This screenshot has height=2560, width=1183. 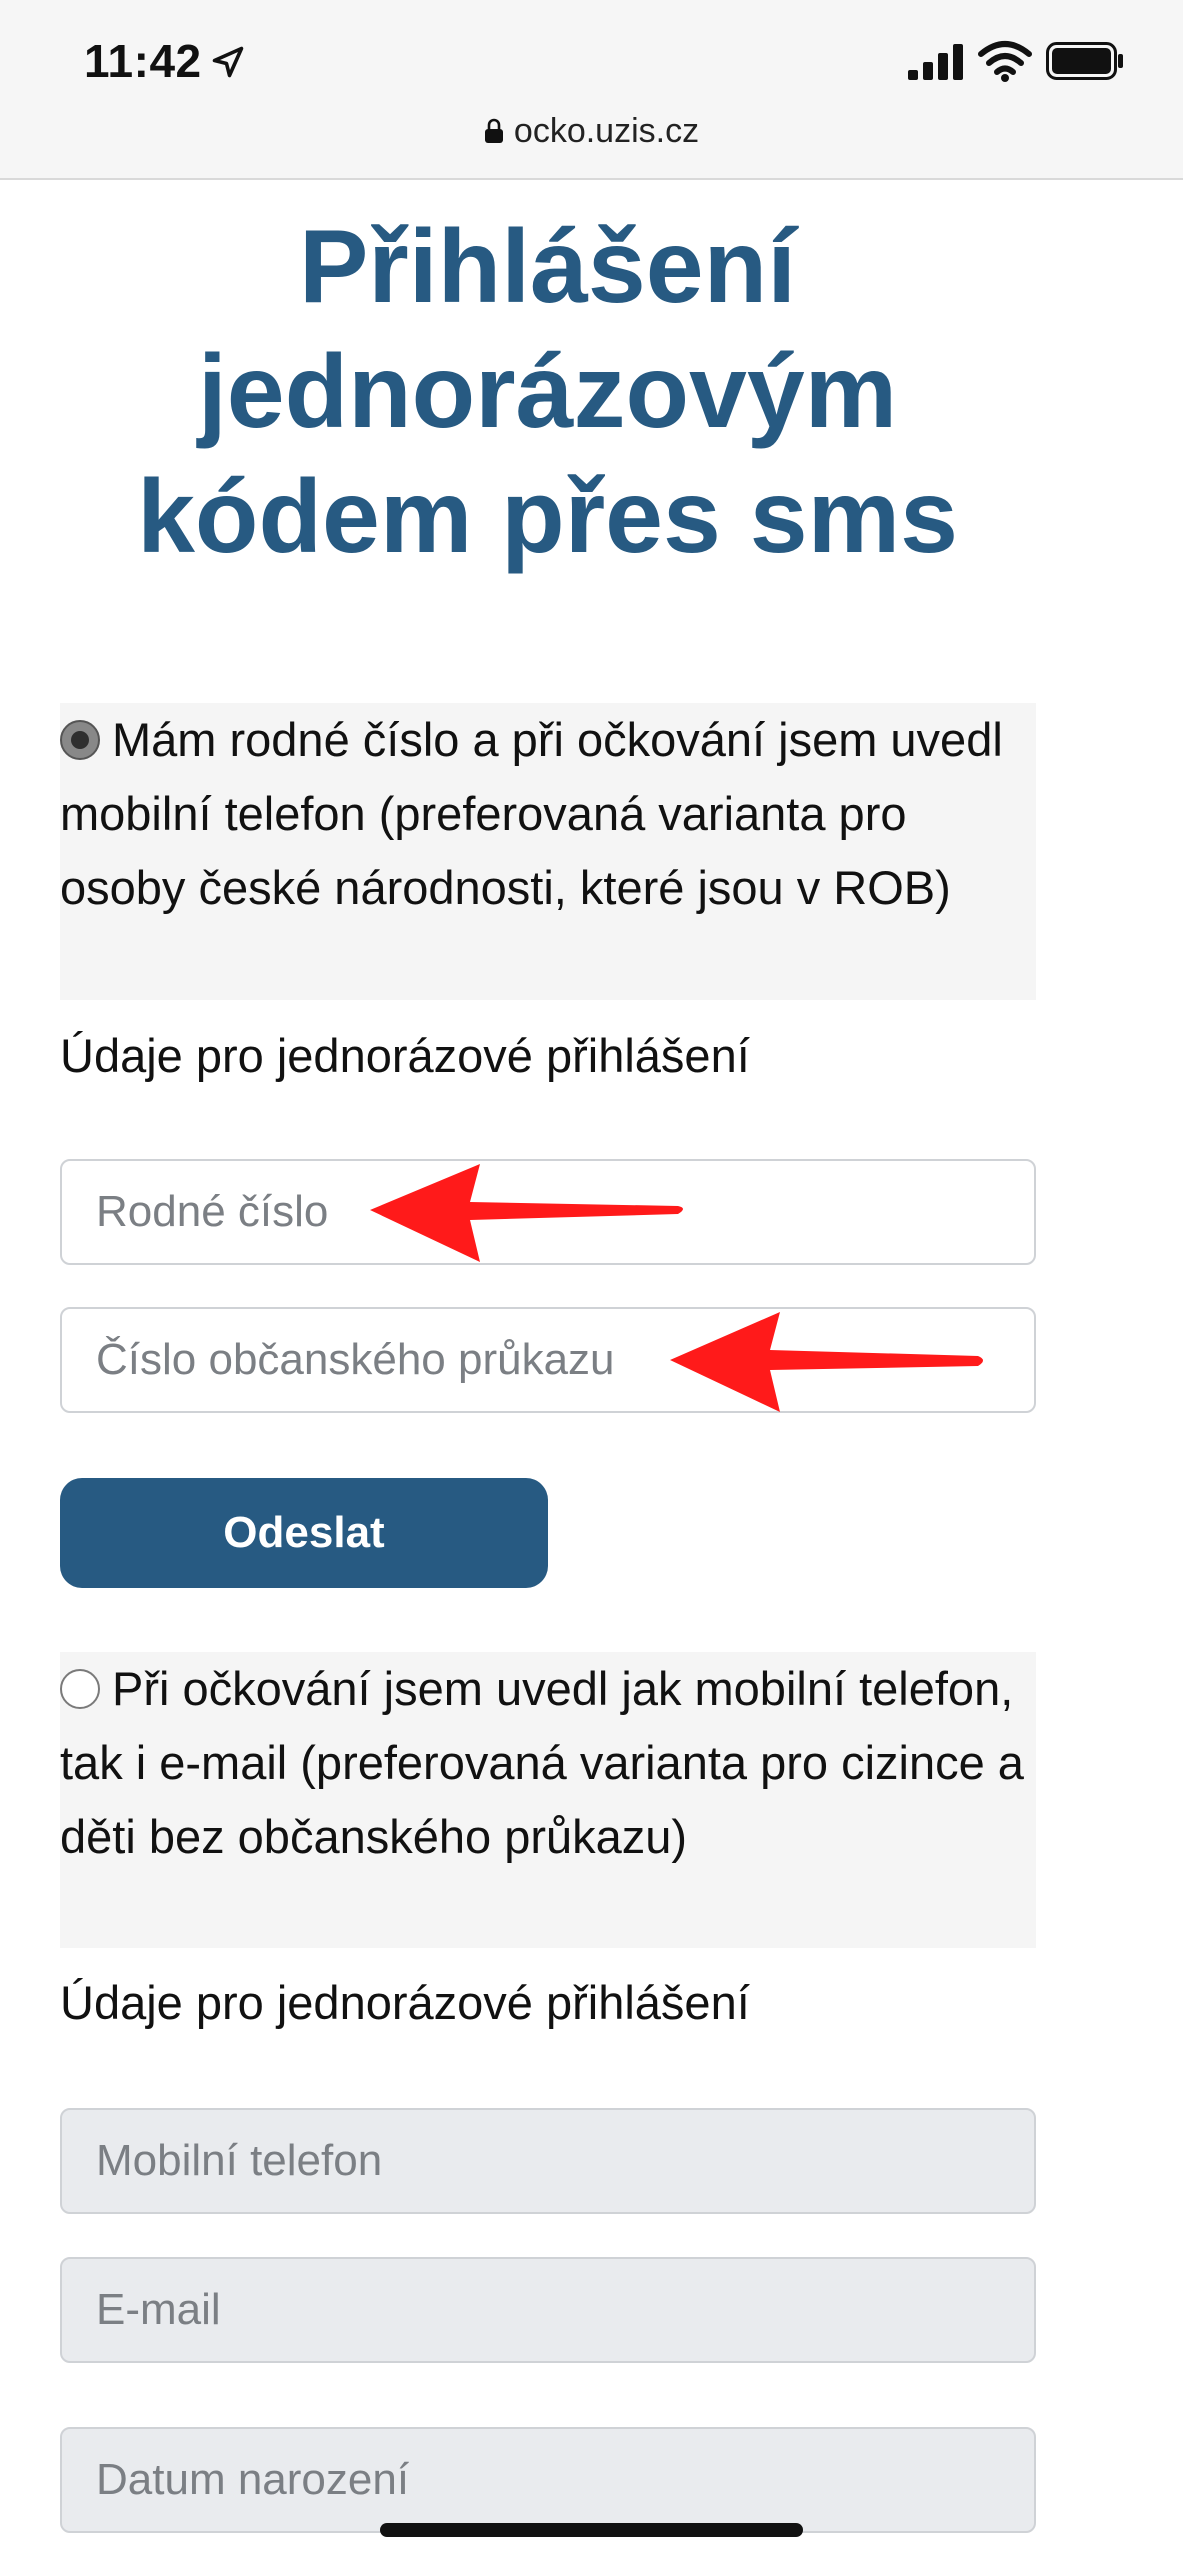 What do you see at coordinates (158, 2309) in the screenshot?
I see `email-placeholder: E-mail` at bounding box center [158, 2309].